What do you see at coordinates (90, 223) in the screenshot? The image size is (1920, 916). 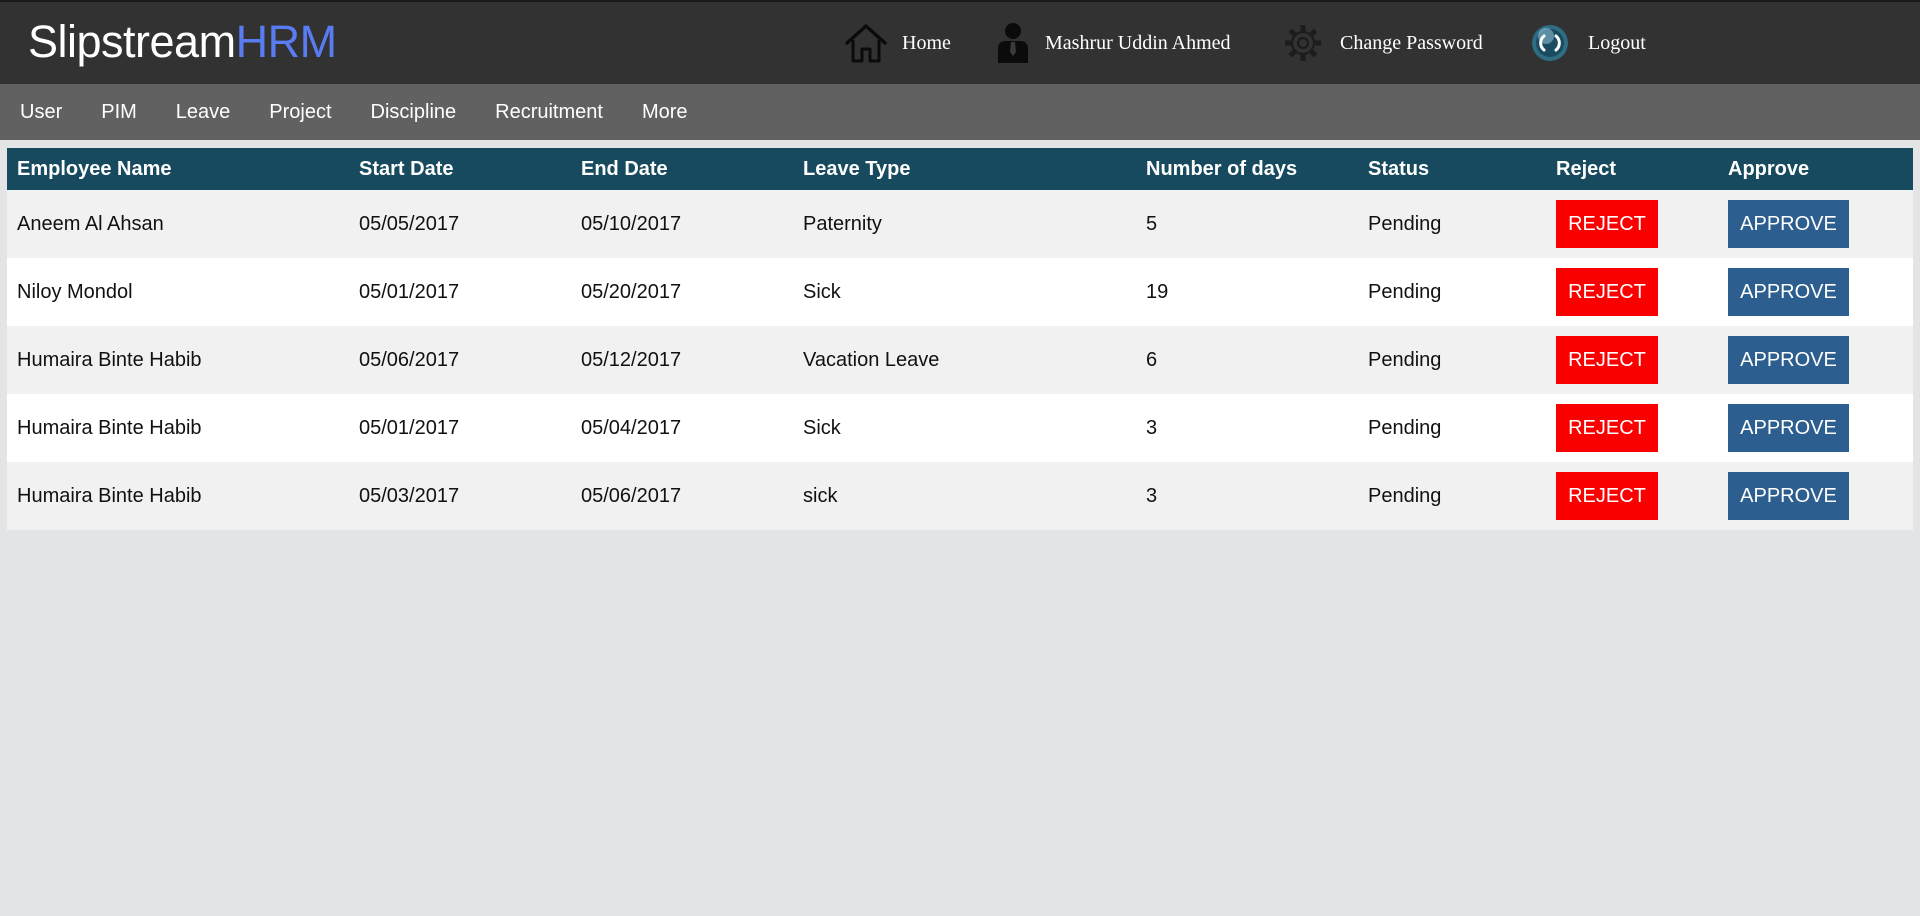 I see `employee-name-cell: Aneem Al Ahsan` at bounding box center [90, 223].